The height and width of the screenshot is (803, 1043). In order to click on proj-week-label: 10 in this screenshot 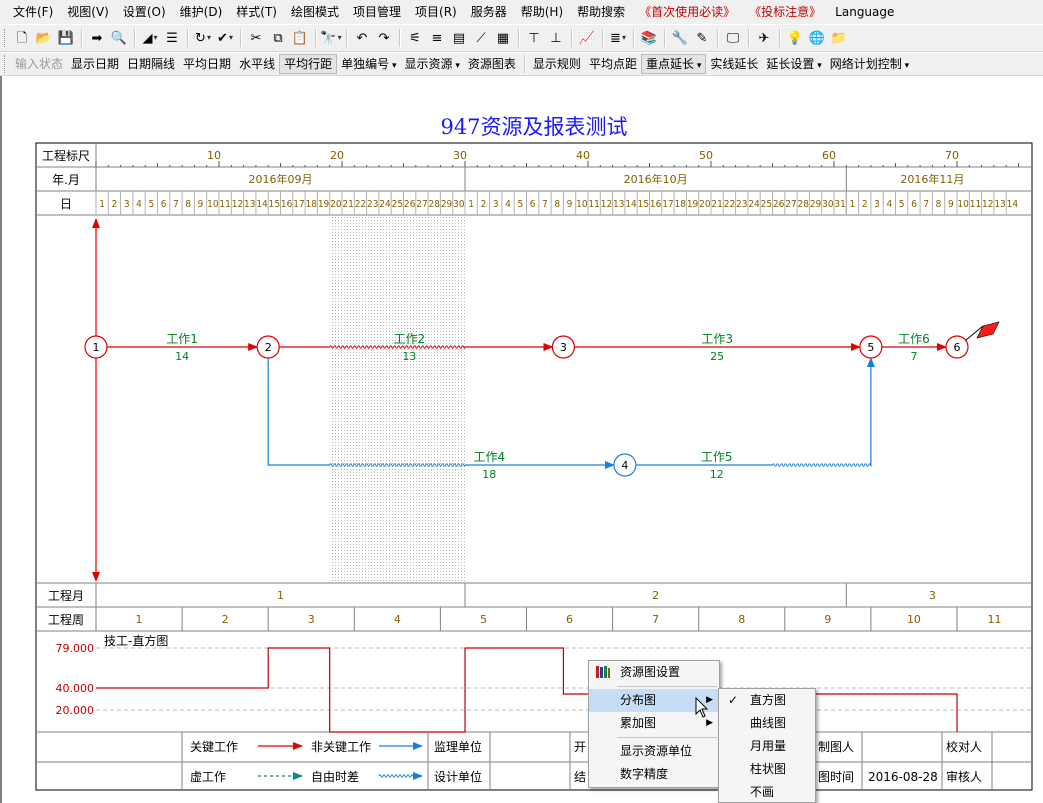, I will do `click(914, 619)`.